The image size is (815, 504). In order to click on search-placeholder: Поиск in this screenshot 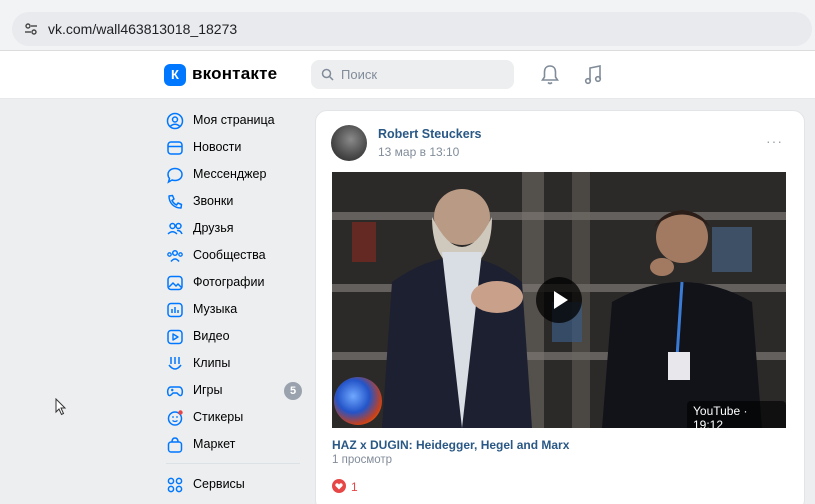, I will do `click(359, 74)`.